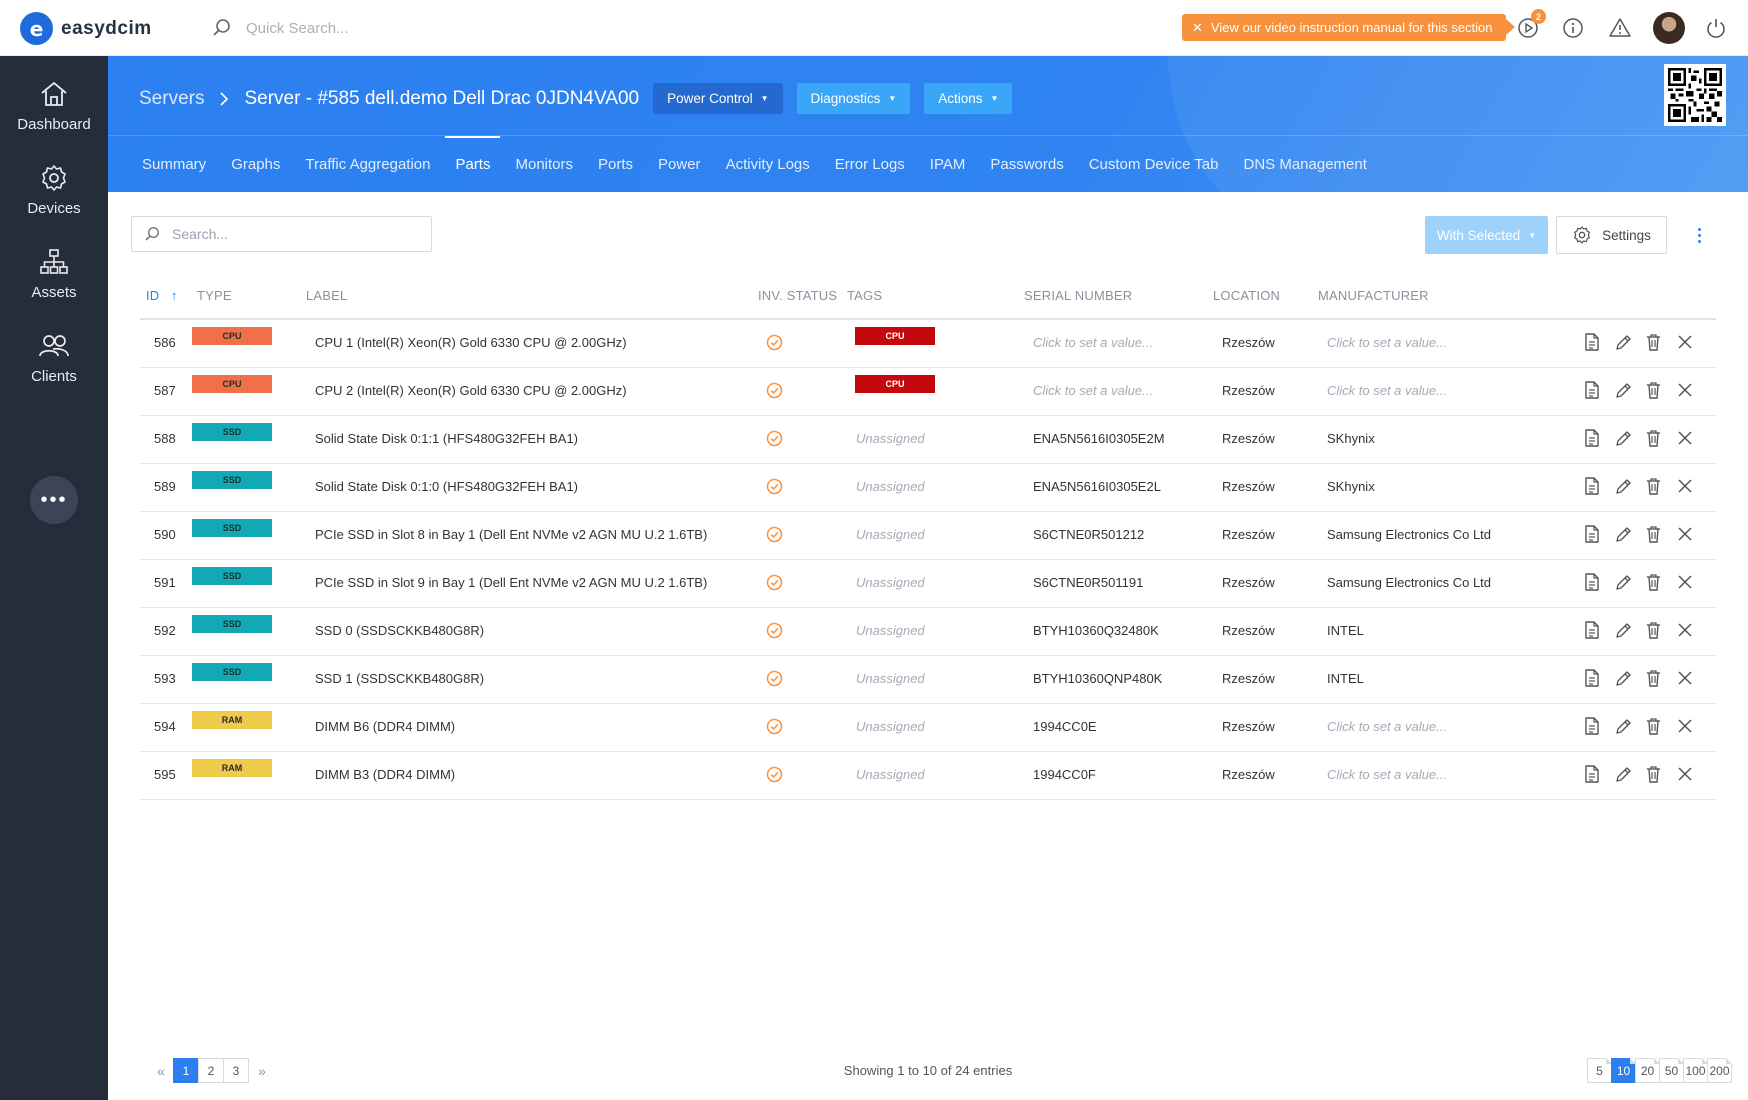  Describe the element at coordinates (367, 164) in the screenshot. I see `tab-traffic-aggregation: Traffic Aggregation` at that location.